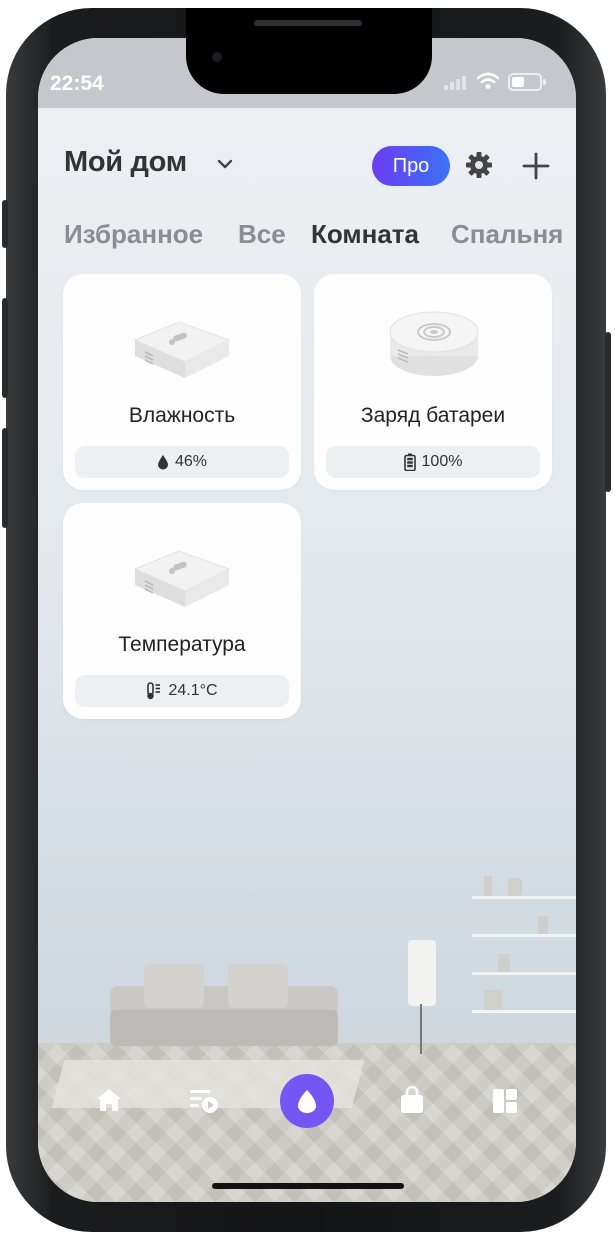  What do you see at coordinates (77, 83) in the screenshot?
I see `status-time: 22:54` at bounding box center [77, 83].